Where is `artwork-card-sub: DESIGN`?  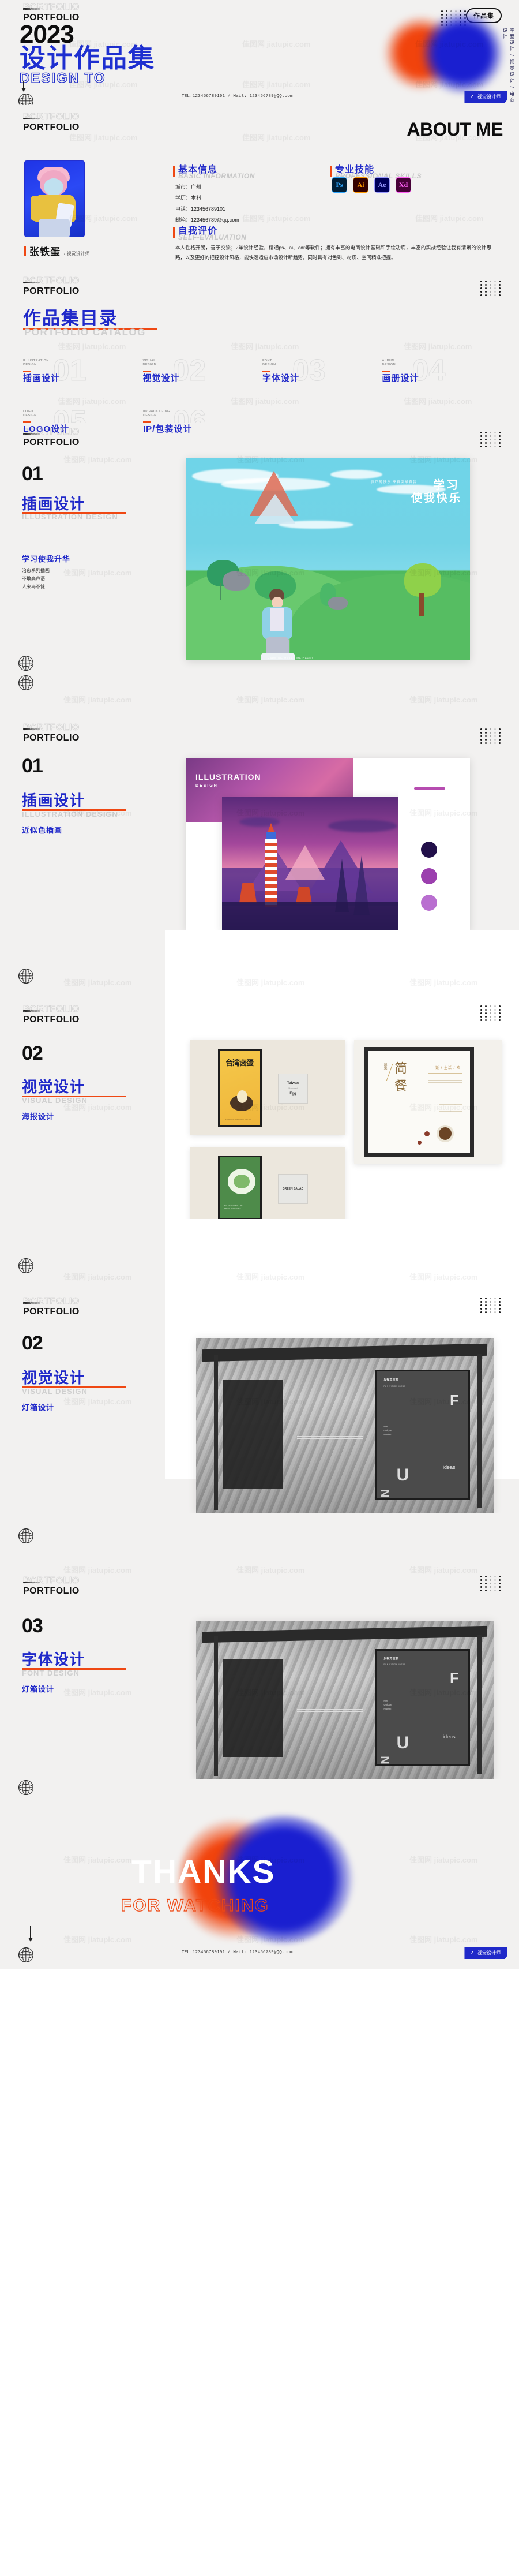 artwork-card-sub: DESIGN is located at coordinates (206, 786).